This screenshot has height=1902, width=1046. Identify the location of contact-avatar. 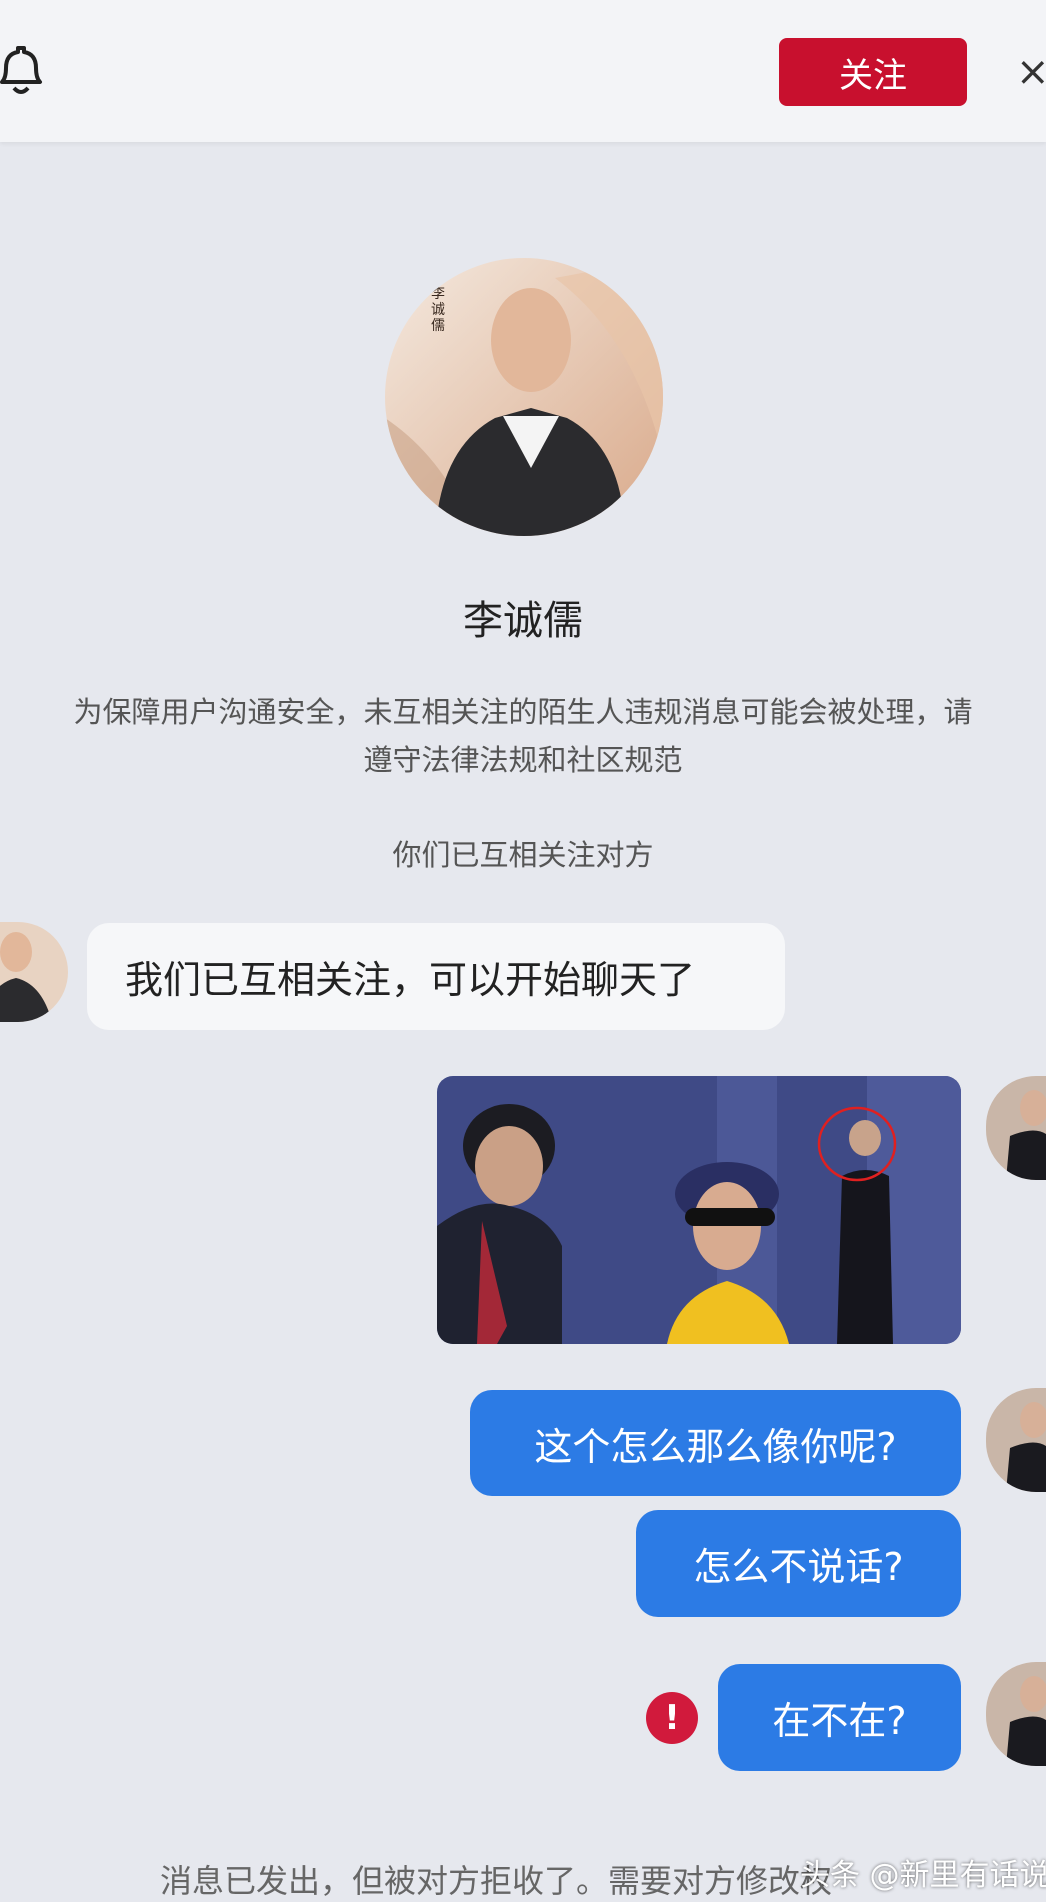
(34, 972).